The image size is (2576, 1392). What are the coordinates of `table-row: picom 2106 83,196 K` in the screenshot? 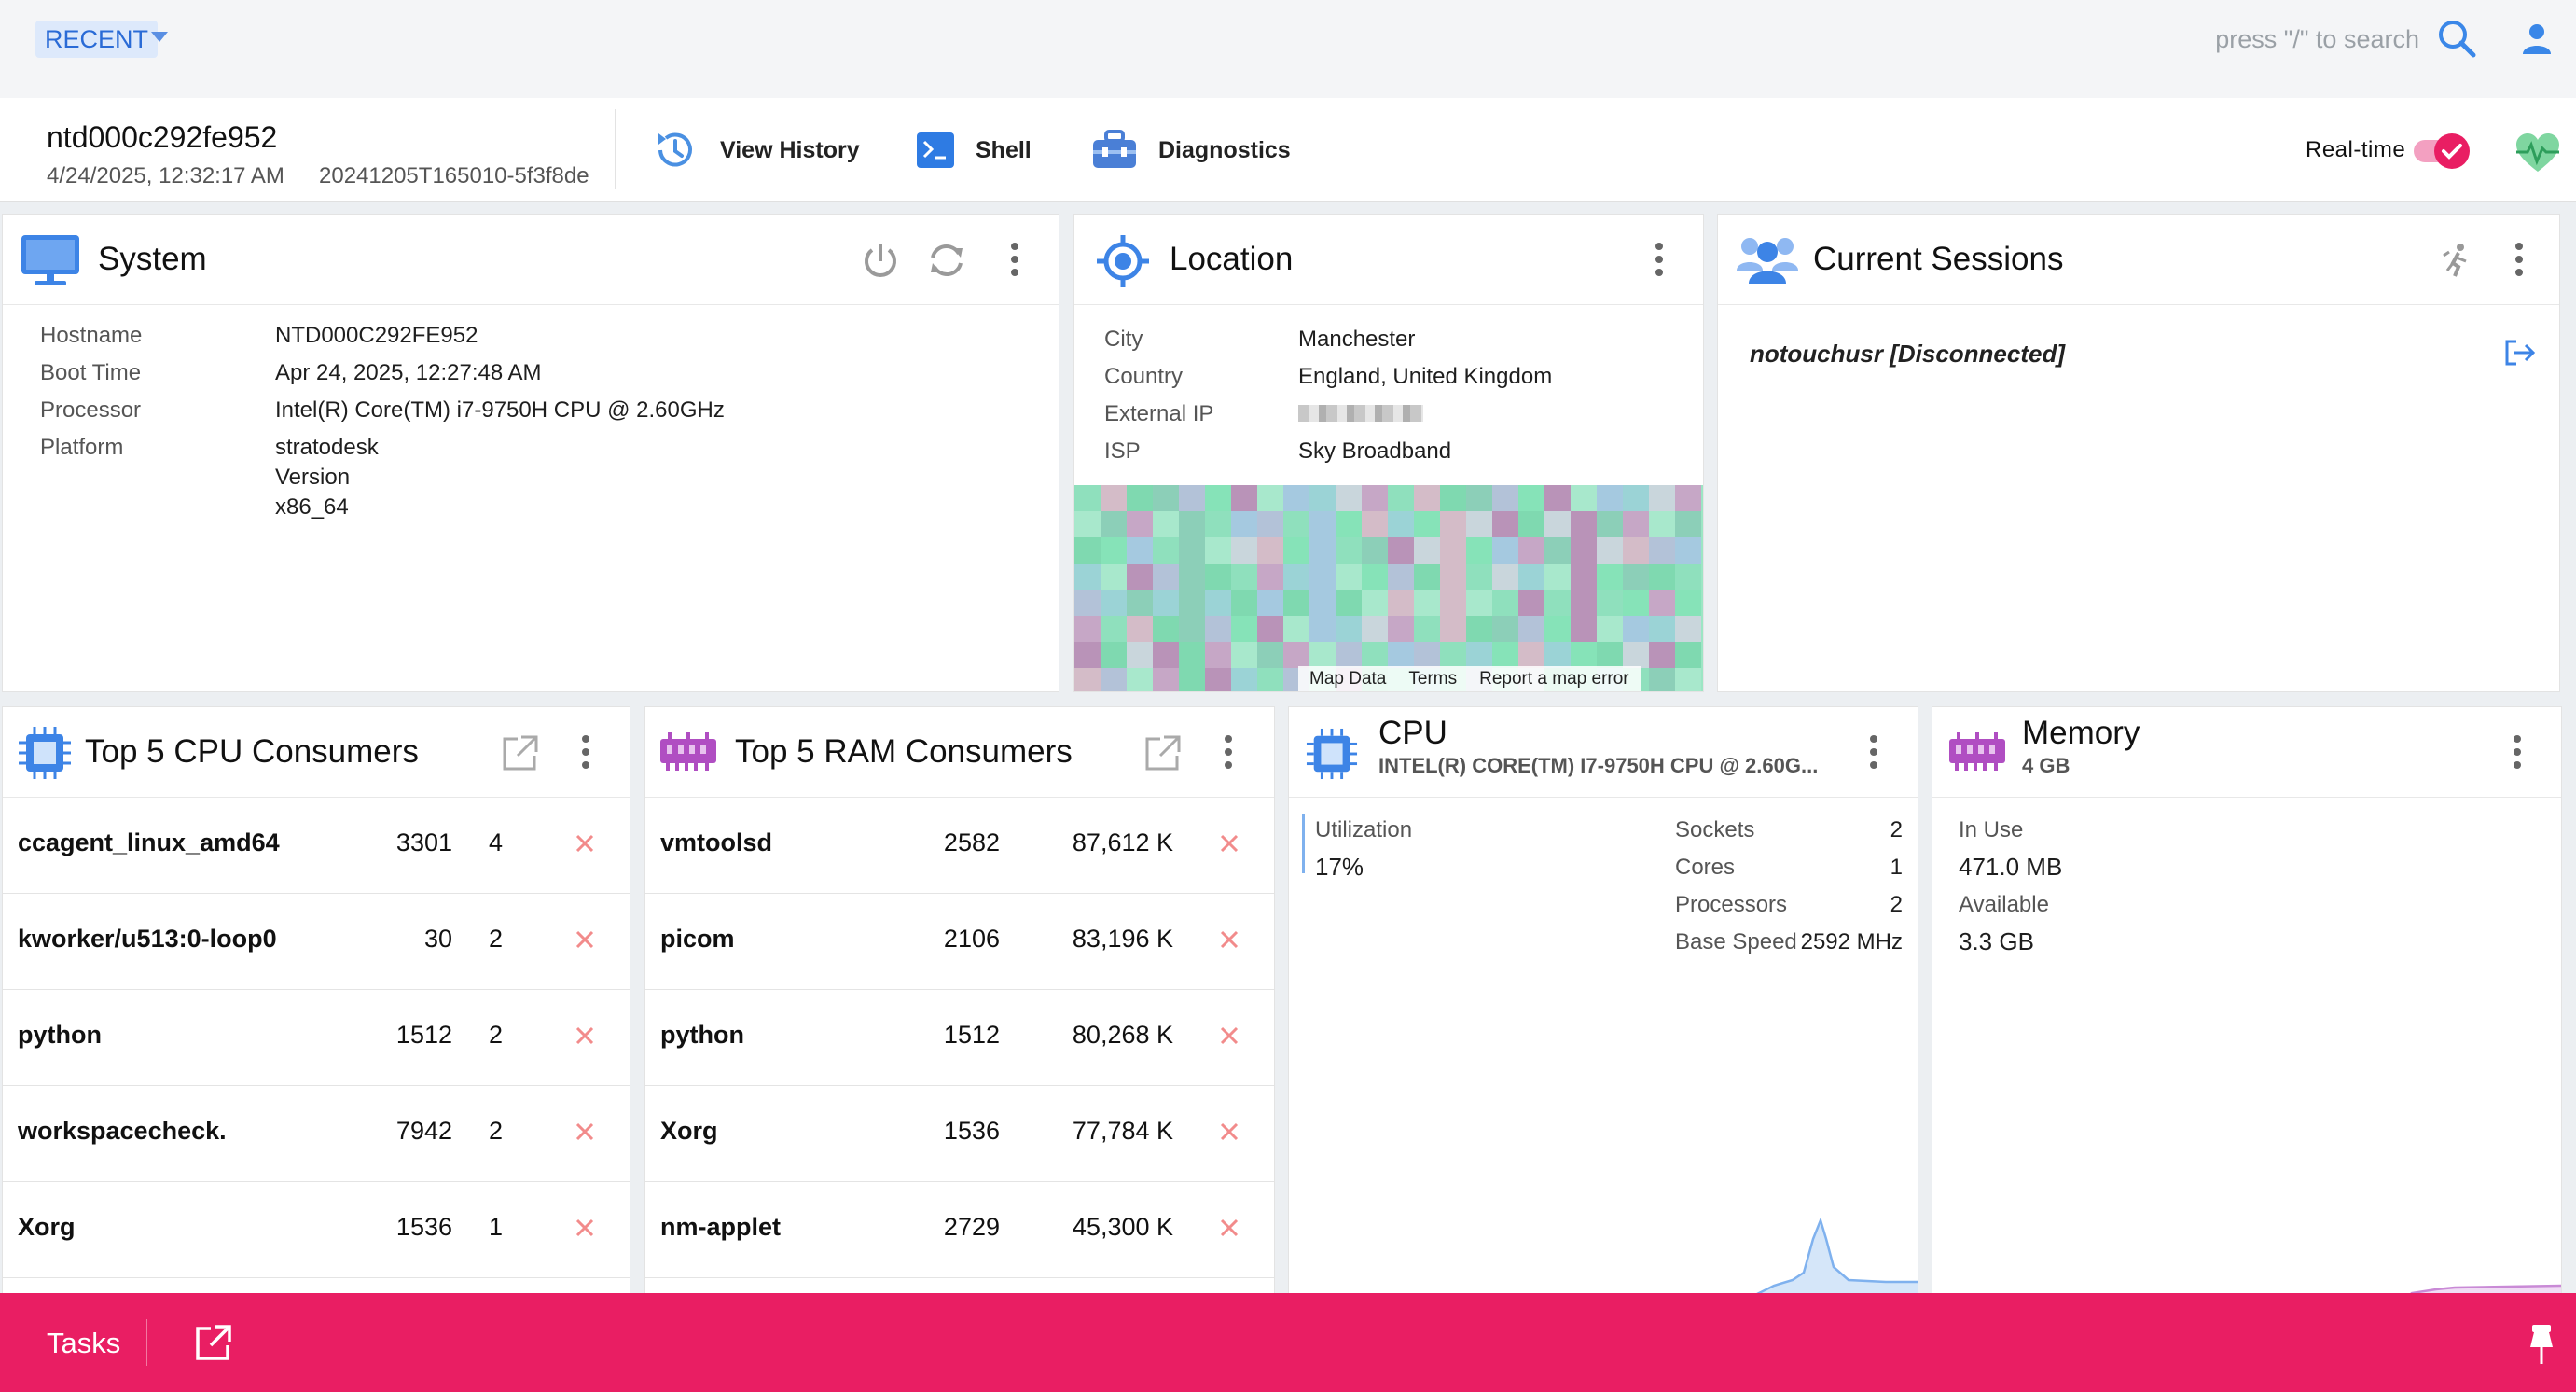 It's located at (960, 941).